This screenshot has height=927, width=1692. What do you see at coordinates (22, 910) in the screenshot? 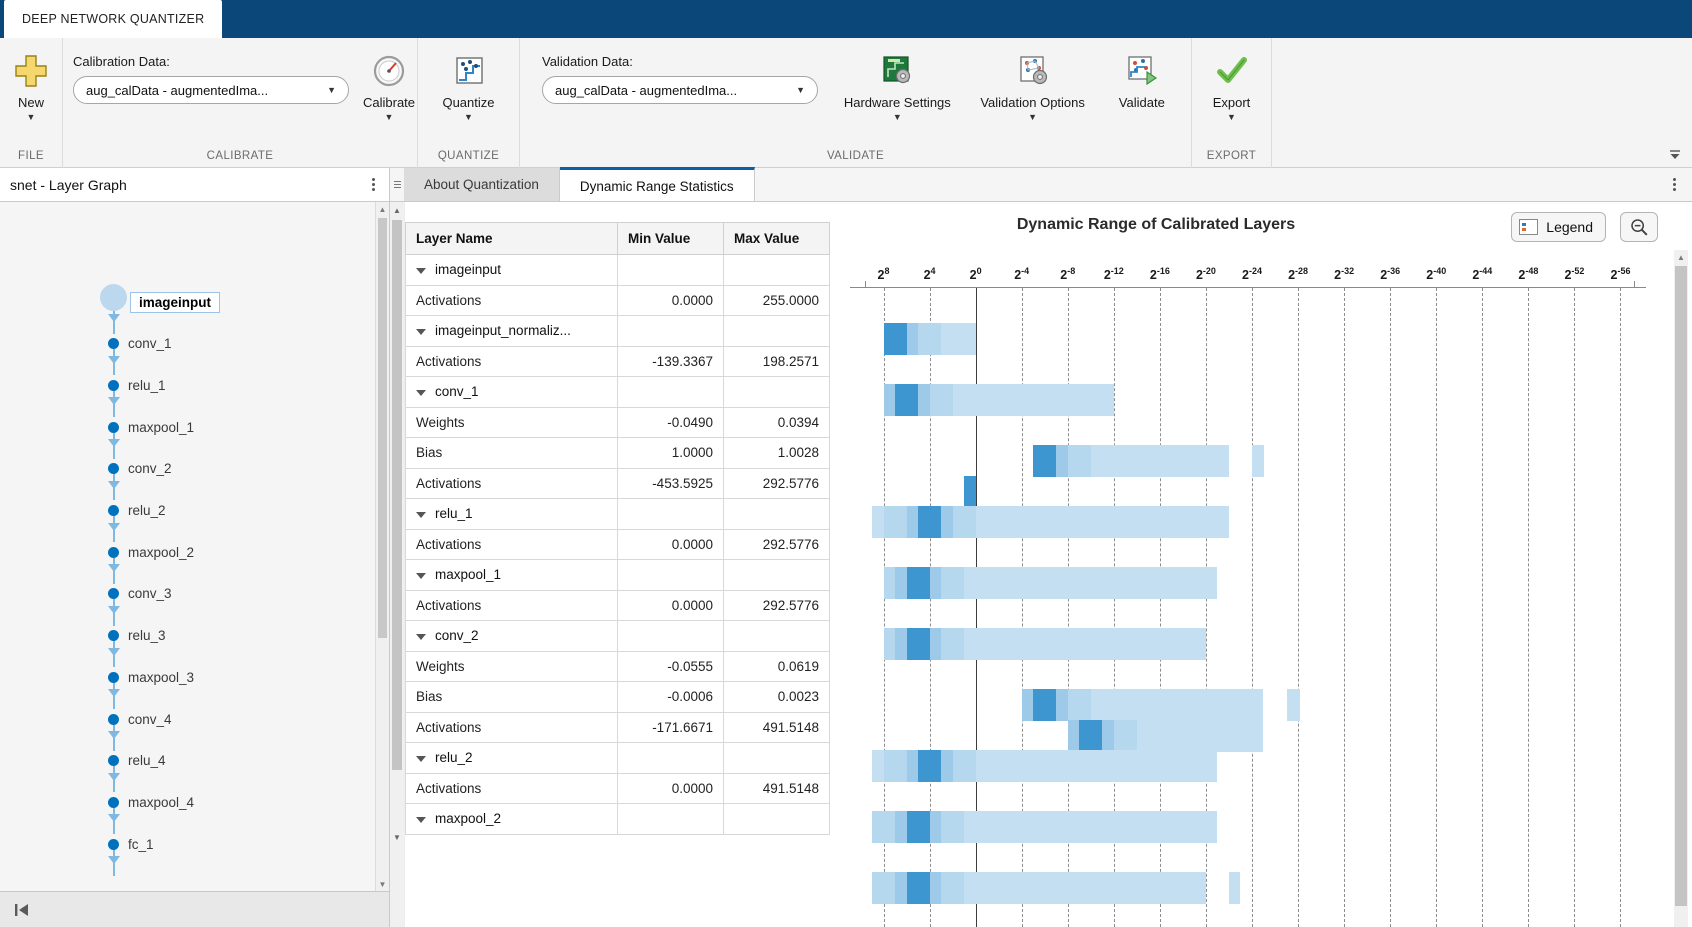
I see `reset-view-button` at bounding box center [22, 910].